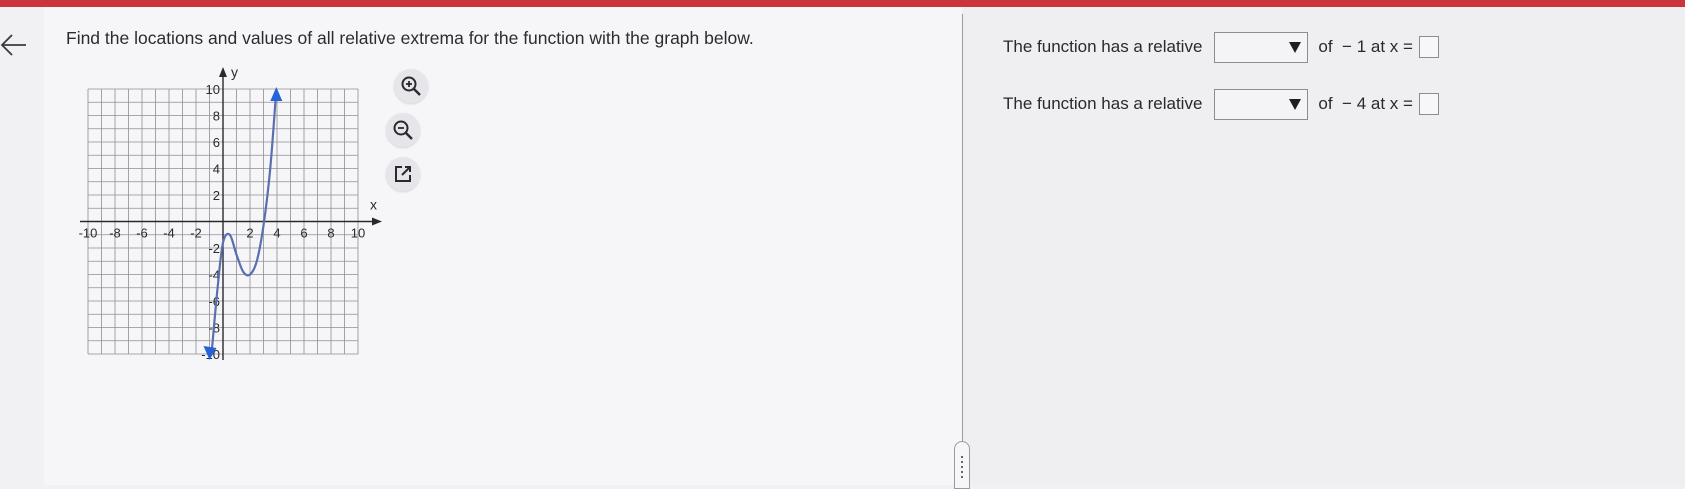 Image resolution: width=1685 pixels, height=489 pixels. Describe the element at coordinates (330, 233) in the screenshot. I see `x-tick-label: 8` at that location.